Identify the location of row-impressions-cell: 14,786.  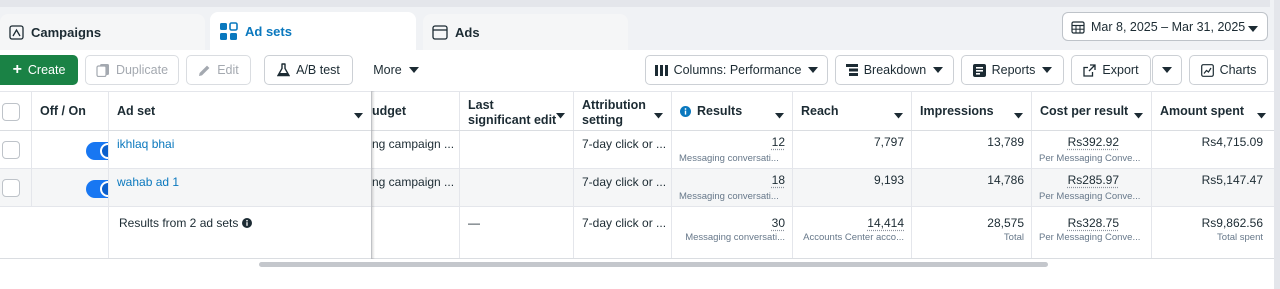
(972, 187).